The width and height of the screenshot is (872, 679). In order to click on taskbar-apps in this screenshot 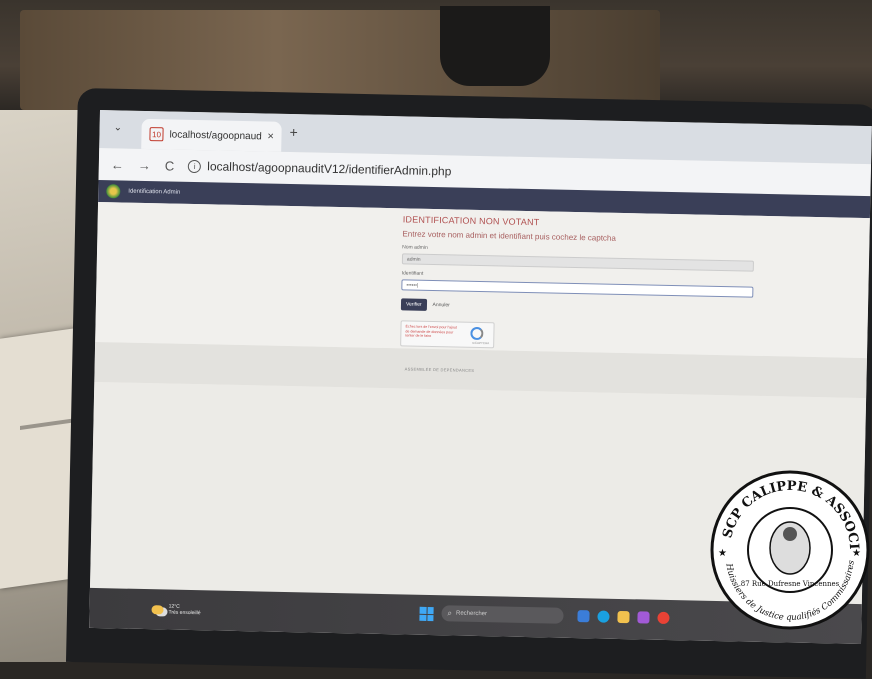, I will do `click(623, 617)`.